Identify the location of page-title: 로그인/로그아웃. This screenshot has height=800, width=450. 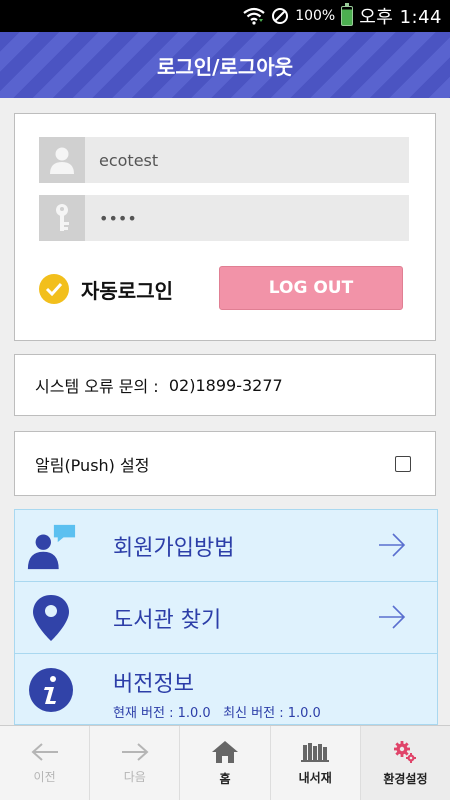
(225, 66).